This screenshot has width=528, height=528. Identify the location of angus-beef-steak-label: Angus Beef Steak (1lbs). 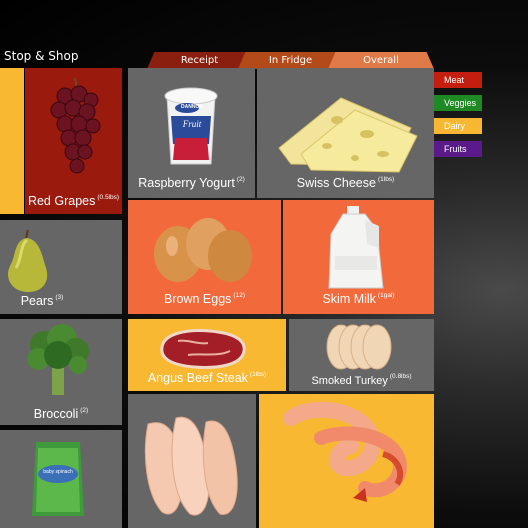
(207, 378).